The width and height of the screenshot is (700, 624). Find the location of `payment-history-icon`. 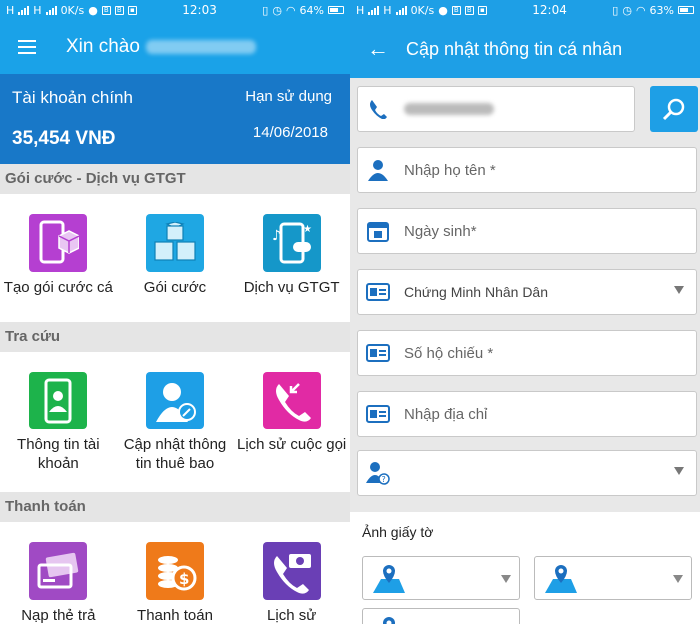

payment-history-icon is located at coordinates (291, 571).